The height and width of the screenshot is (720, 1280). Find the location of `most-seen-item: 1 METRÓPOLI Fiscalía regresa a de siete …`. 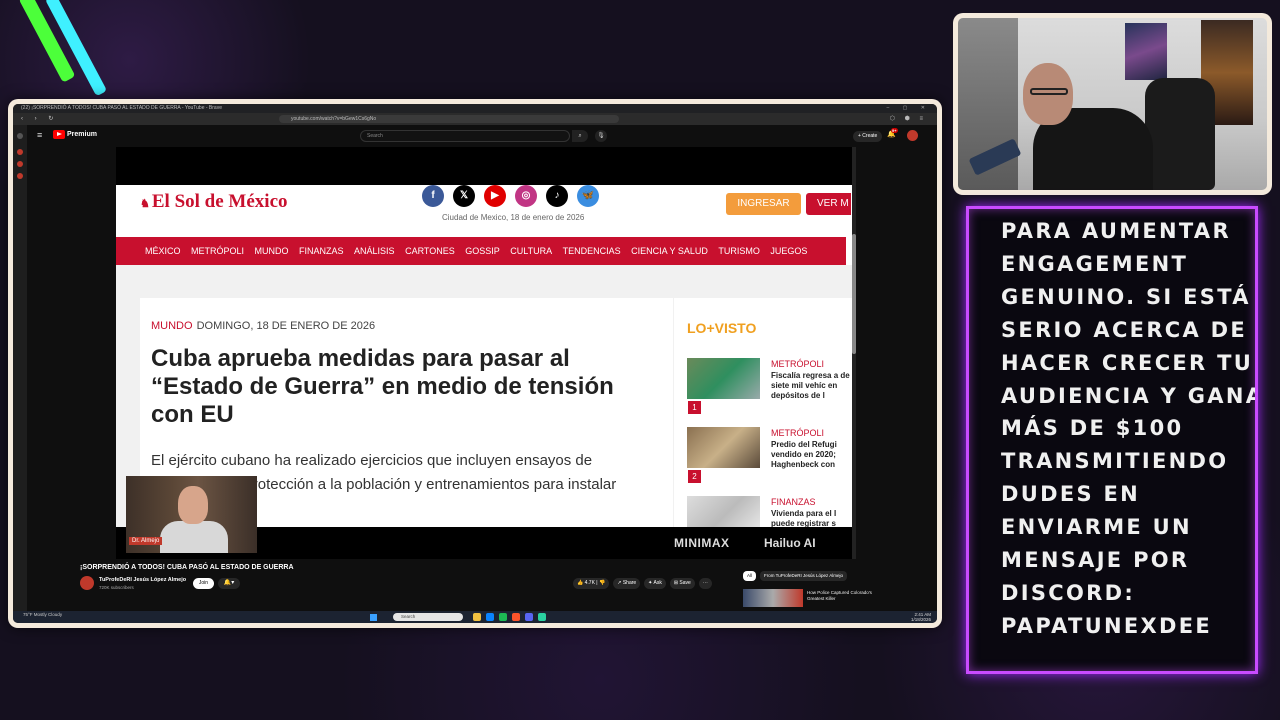

most-seen-item: 1 METRÓPOLI Fiscalía regresa a de siete … is located at coordinates (770, 386).